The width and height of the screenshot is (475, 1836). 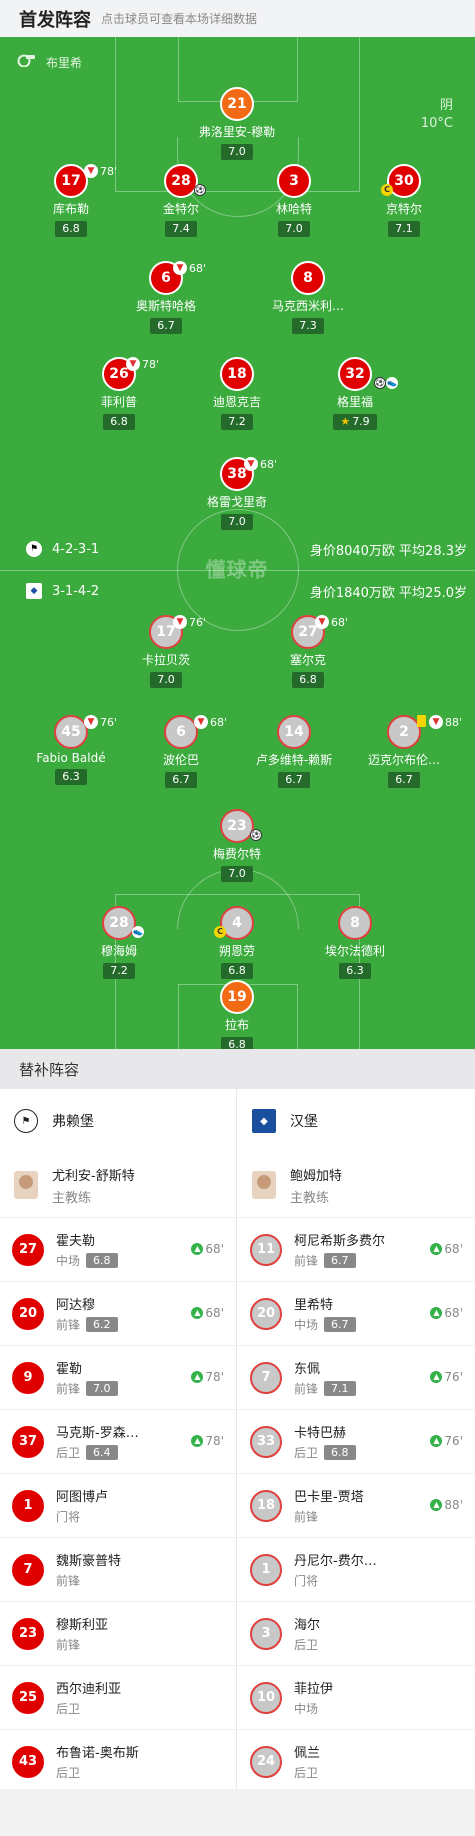 I want to click on home-club-row: ⚑ 弗赖堡, so click(x=118, y=1121).